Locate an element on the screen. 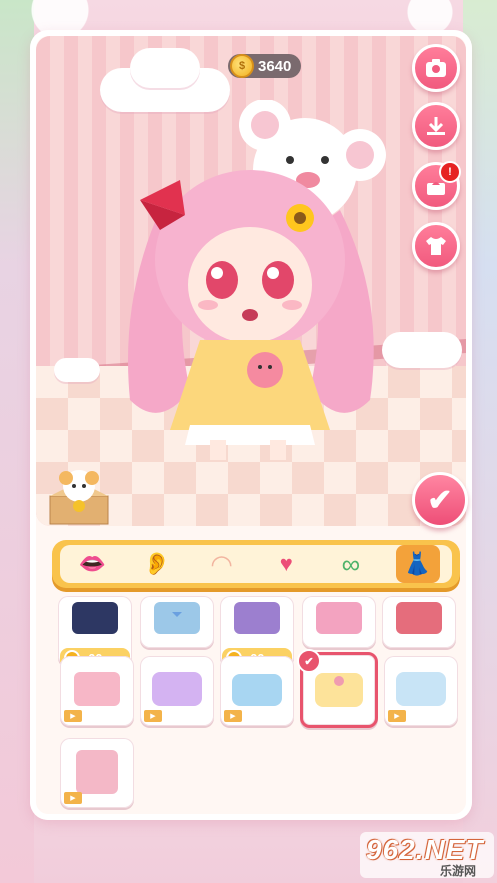 This screenshot has width=497, height=883. face-icon: ◠ is located at coordinates (221, 563).